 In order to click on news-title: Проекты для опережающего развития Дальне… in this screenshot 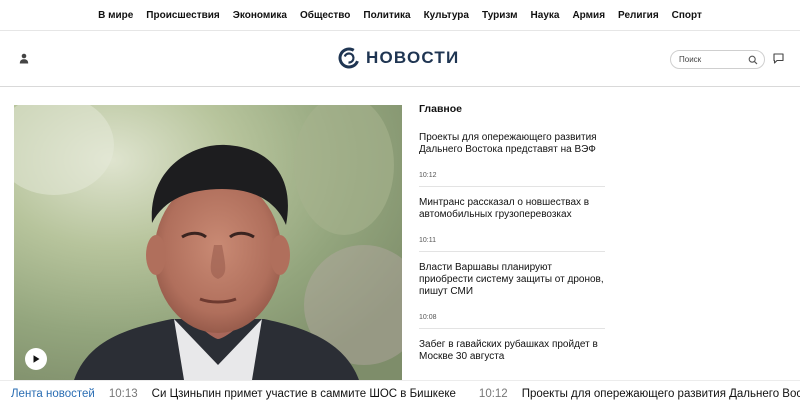, I will do `click(512, 144)`.